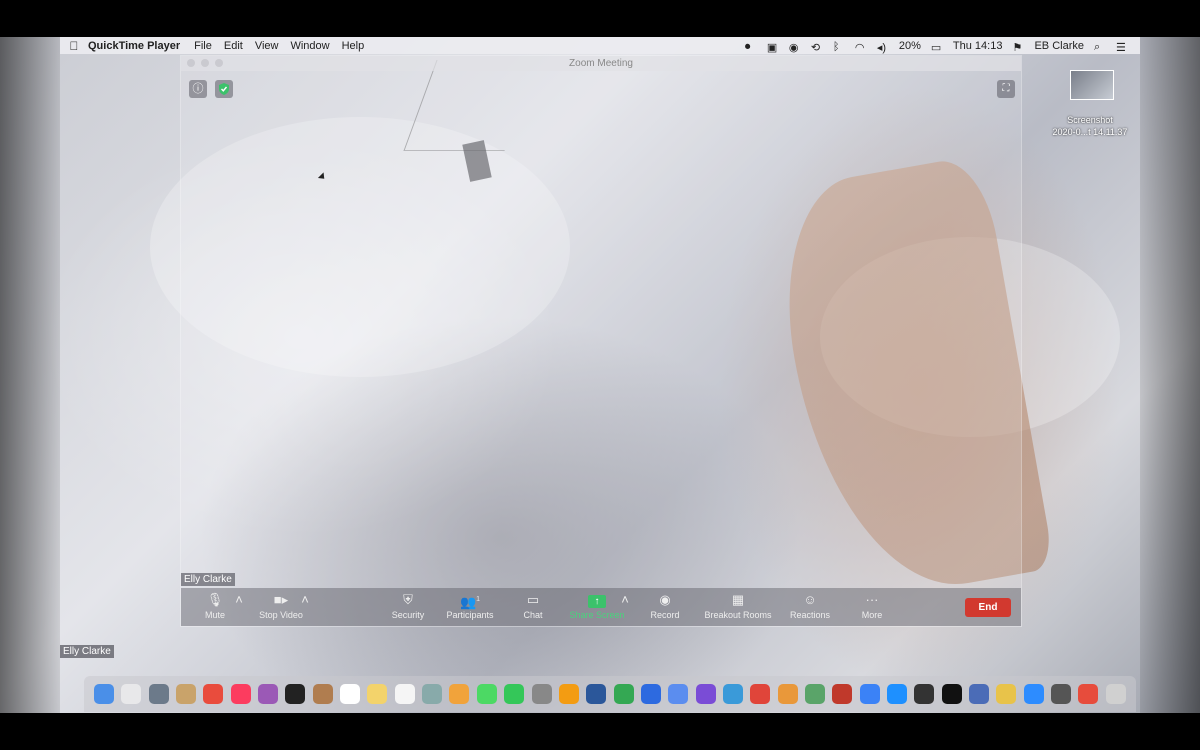 This screenshot has height=750, width=1200. What do you see at coordinates (1059, 46) in the screenshot?
I see `user-name: EB Clarke` at bounding box center [1059, 46].